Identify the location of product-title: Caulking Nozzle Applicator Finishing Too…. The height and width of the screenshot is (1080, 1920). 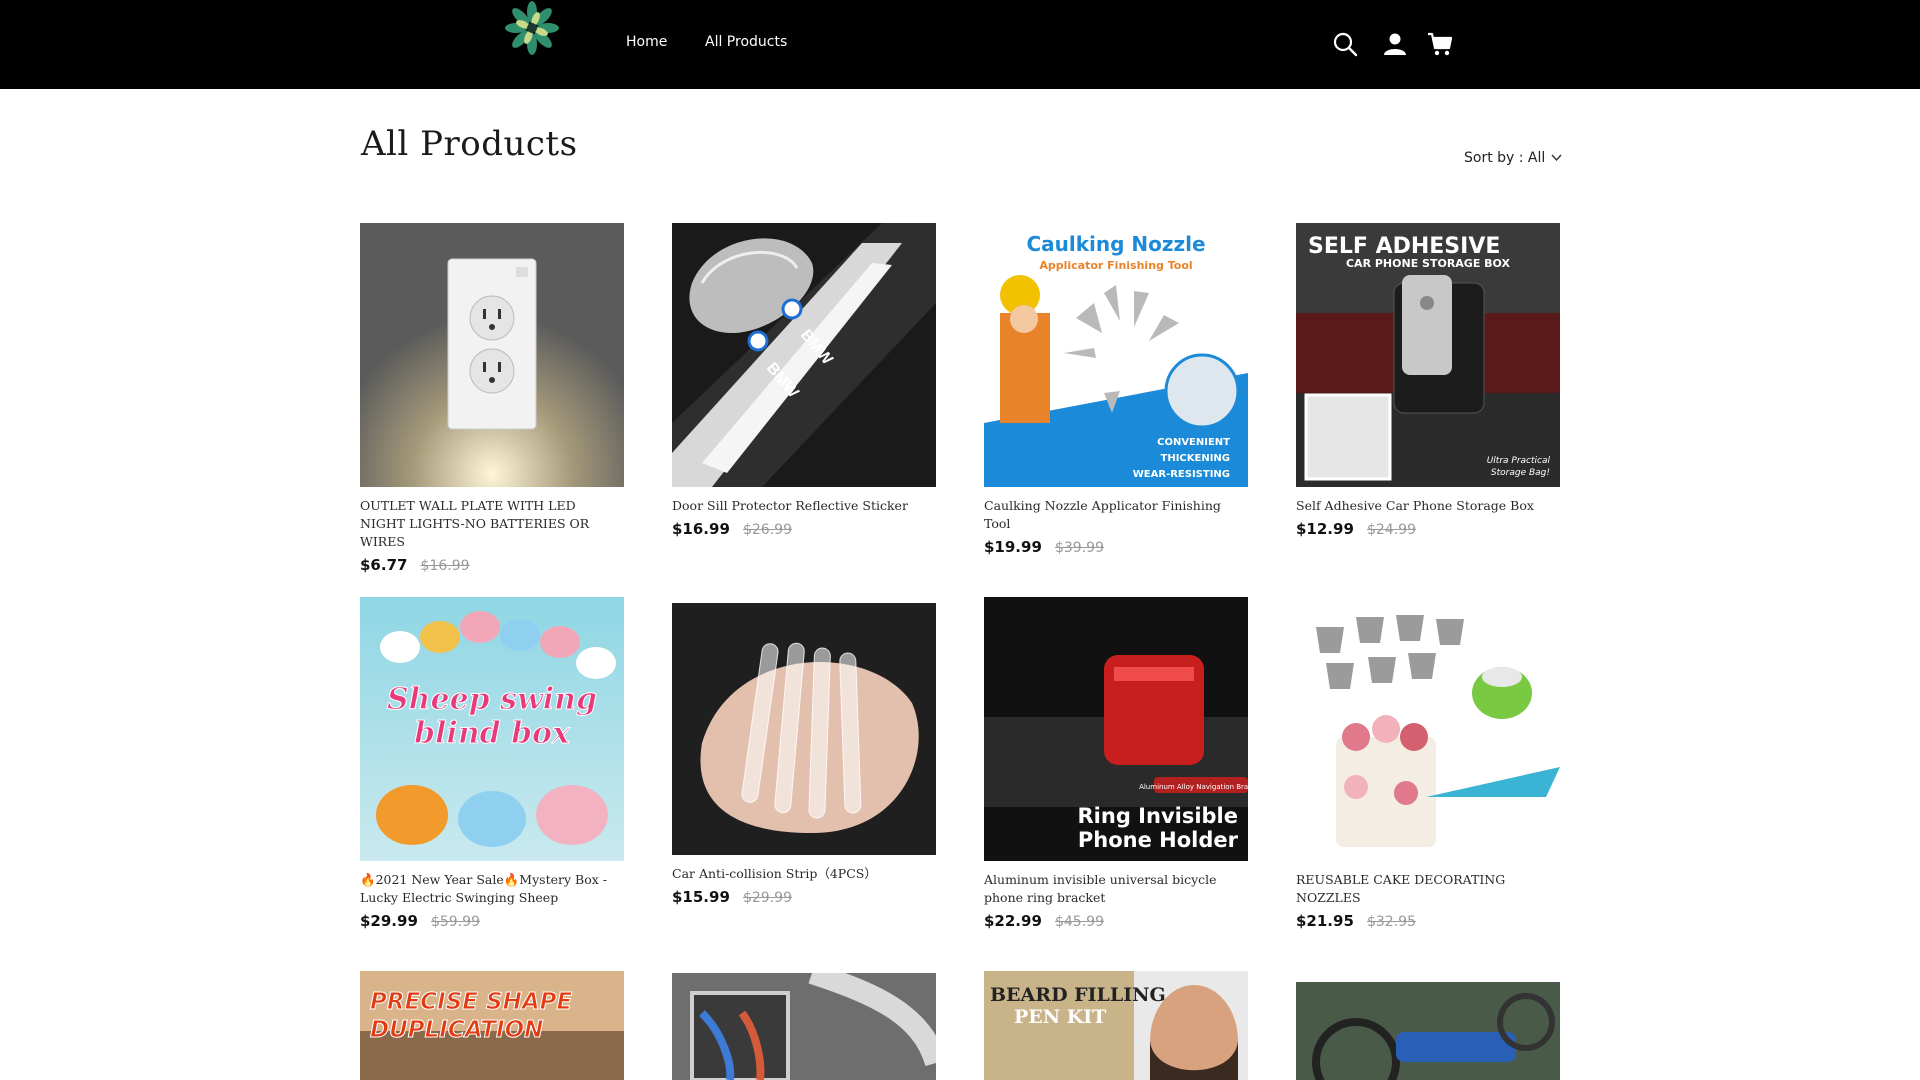
(1116, 515).